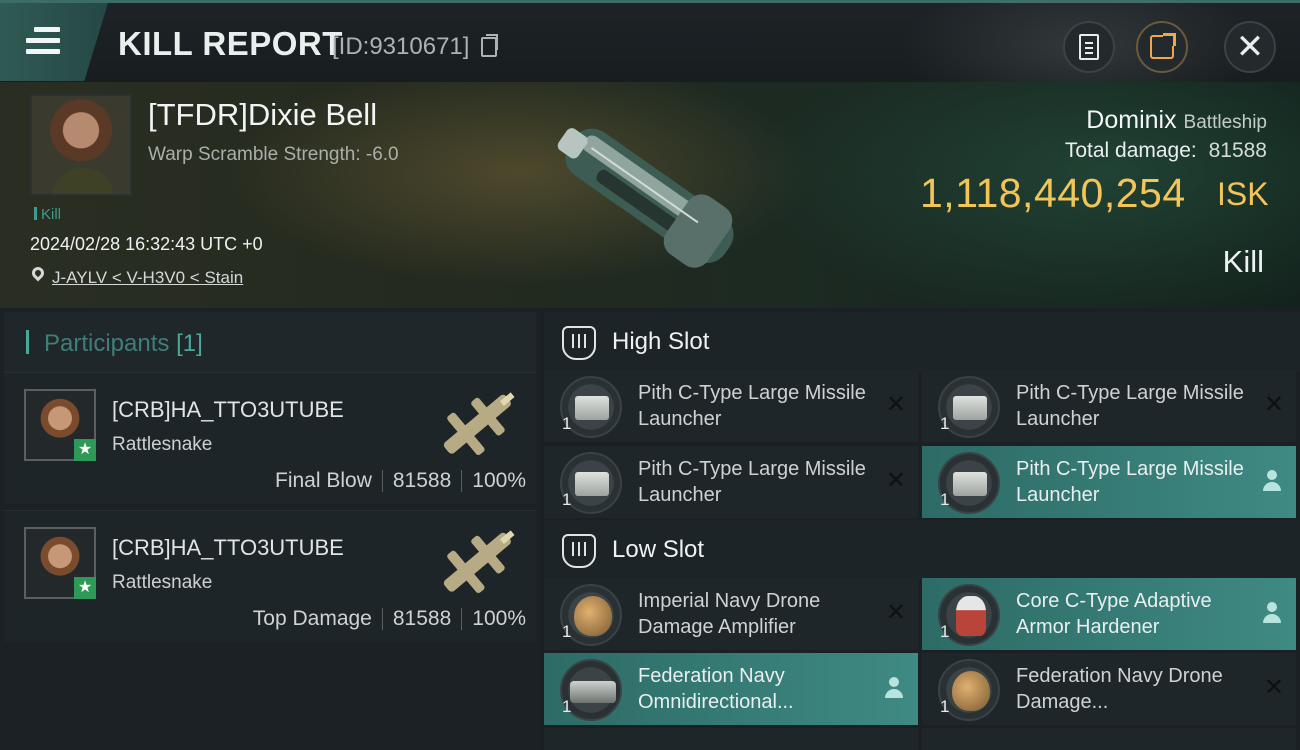 The image size is (1300, 750). I want to click on total-damage: Total damage: 81588, so click(1166, 151).